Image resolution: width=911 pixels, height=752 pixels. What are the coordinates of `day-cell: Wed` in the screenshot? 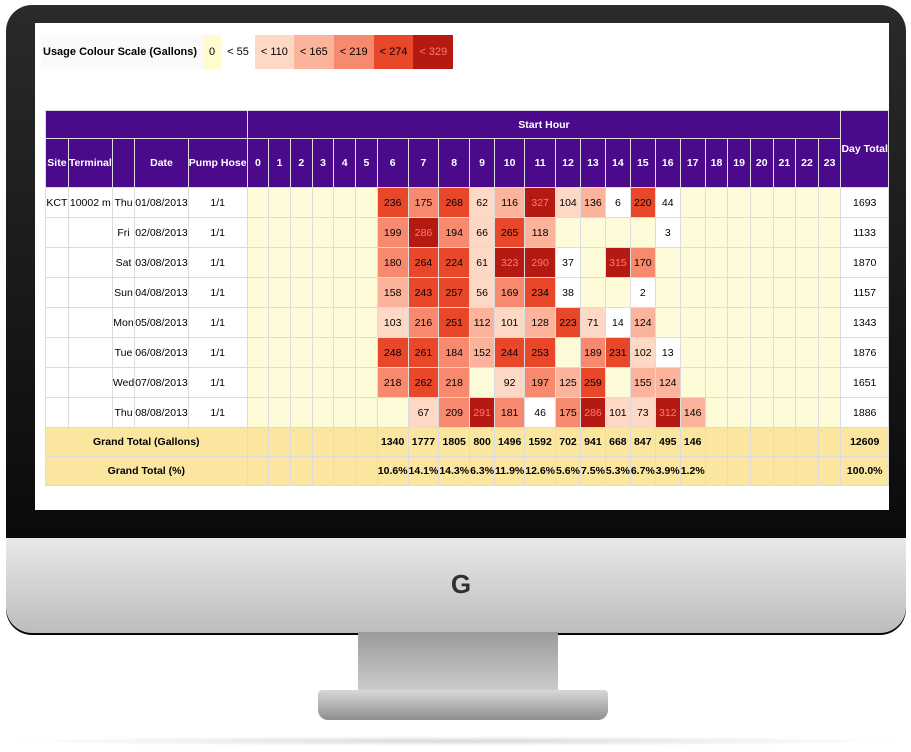 It's located at (123, 382).